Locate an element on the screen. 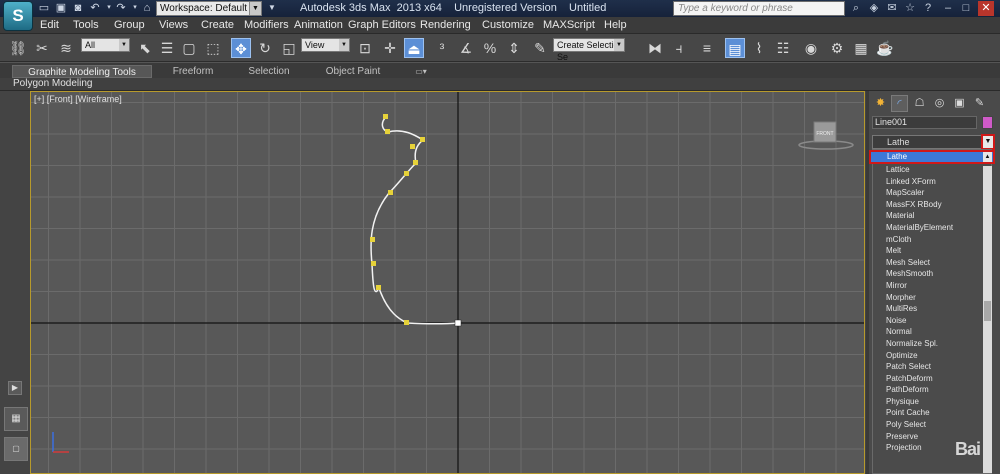  unlink-icon: ✂ is located at coordinates (42, 48).